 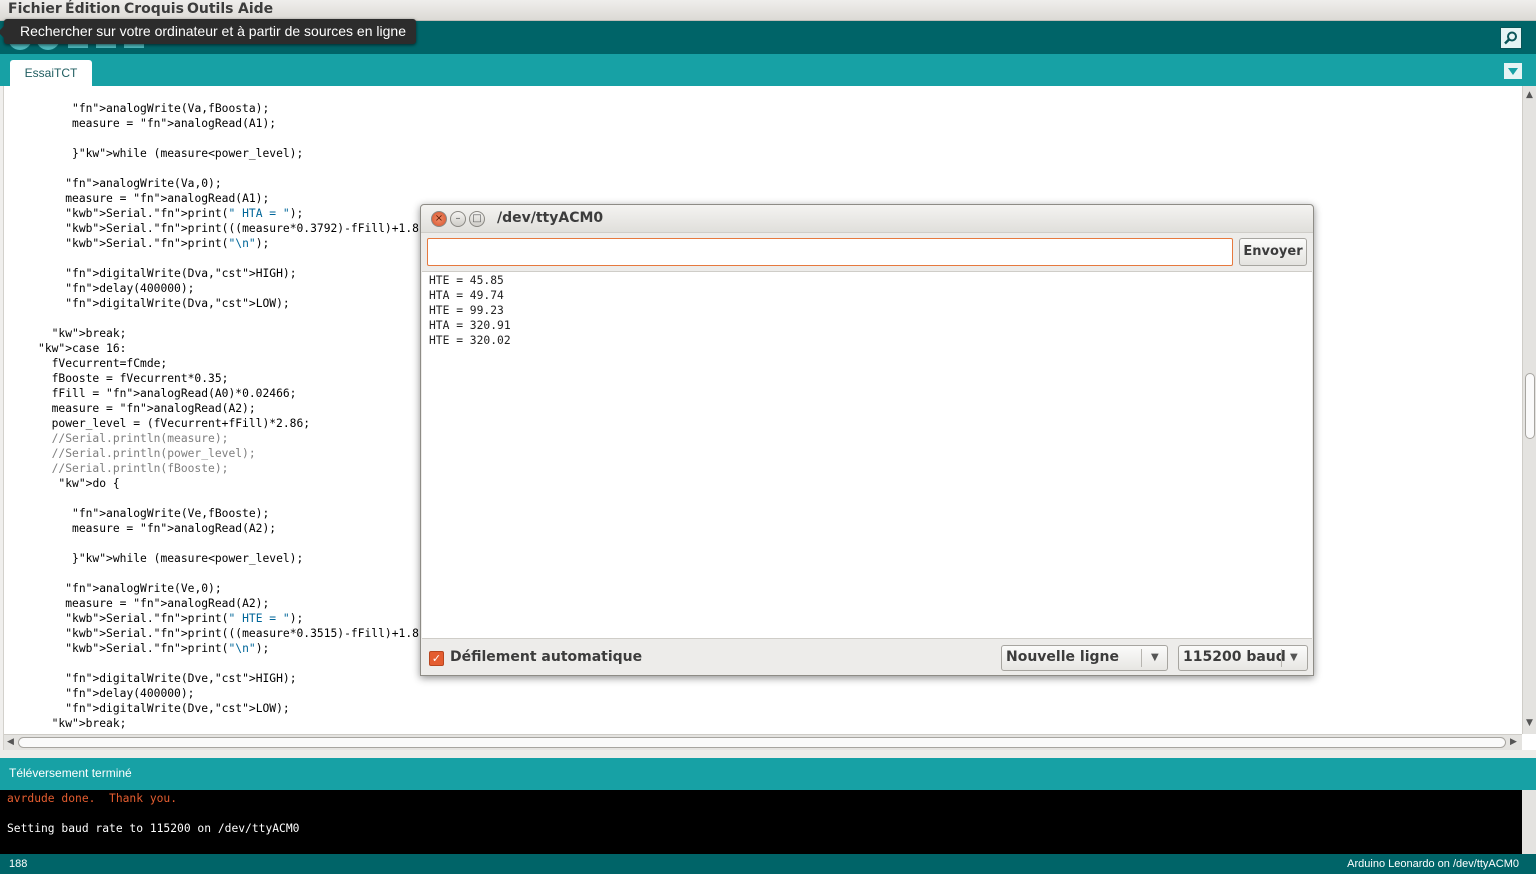 I want to click on code-line: "fn">analogWrite(Va,fBoosta);, so click(x=171, y=108).